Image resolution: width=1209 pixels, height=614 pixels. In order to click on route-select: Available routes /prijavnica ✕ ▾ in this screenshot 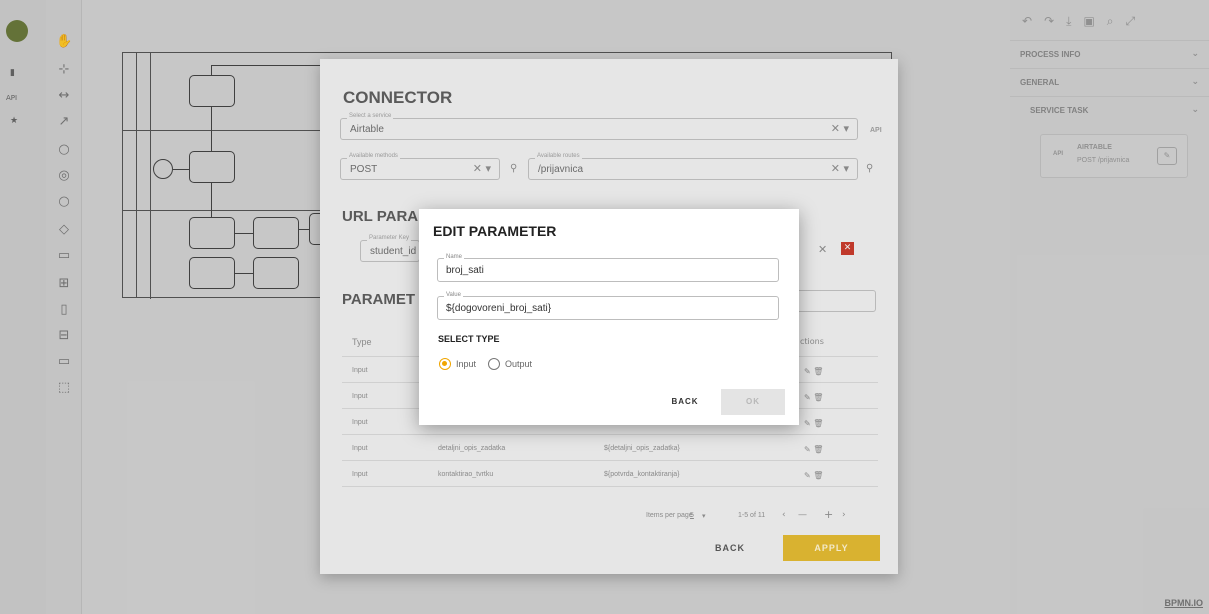, I will do `click(693, 166)`.